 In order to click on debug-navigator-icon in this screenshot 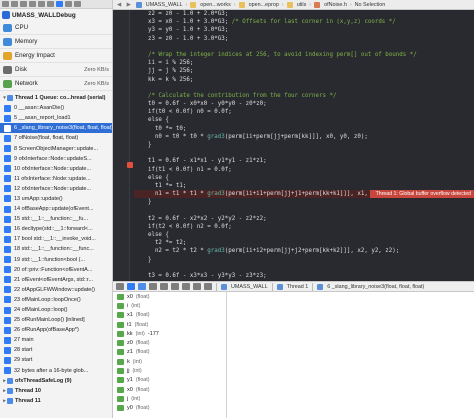, I will do `click(59, 4)`.